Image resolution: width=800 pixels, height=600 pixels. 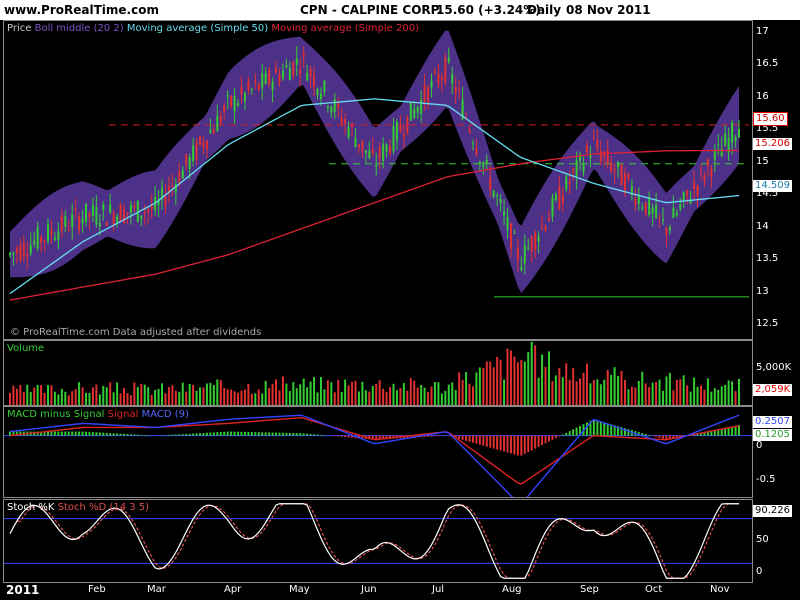 What do you see at coordinates (762, 161) in the screenshot?
I see `price-tick: 15` at bounding box center [762, 161].